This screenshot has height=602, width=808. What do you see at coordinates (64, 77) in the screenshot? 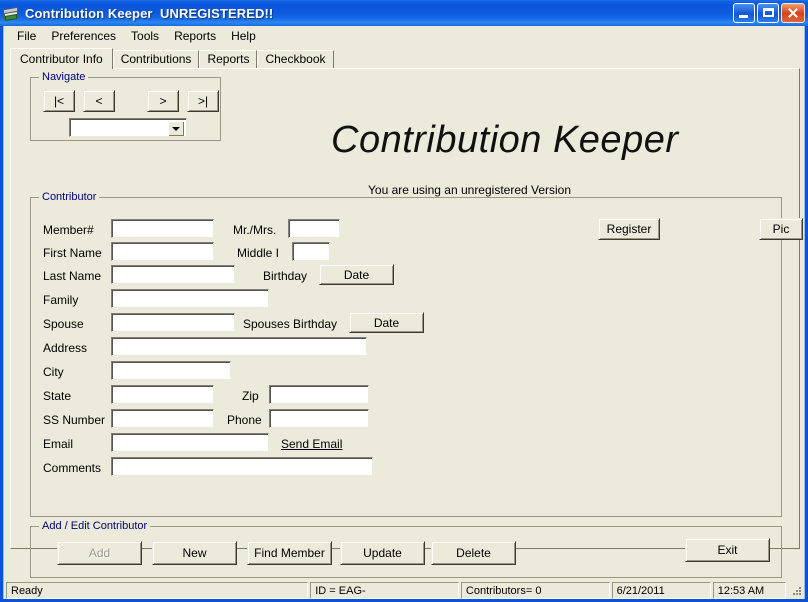
I see `navigate-group-label: Navigate` at bounding box center [64, 77].